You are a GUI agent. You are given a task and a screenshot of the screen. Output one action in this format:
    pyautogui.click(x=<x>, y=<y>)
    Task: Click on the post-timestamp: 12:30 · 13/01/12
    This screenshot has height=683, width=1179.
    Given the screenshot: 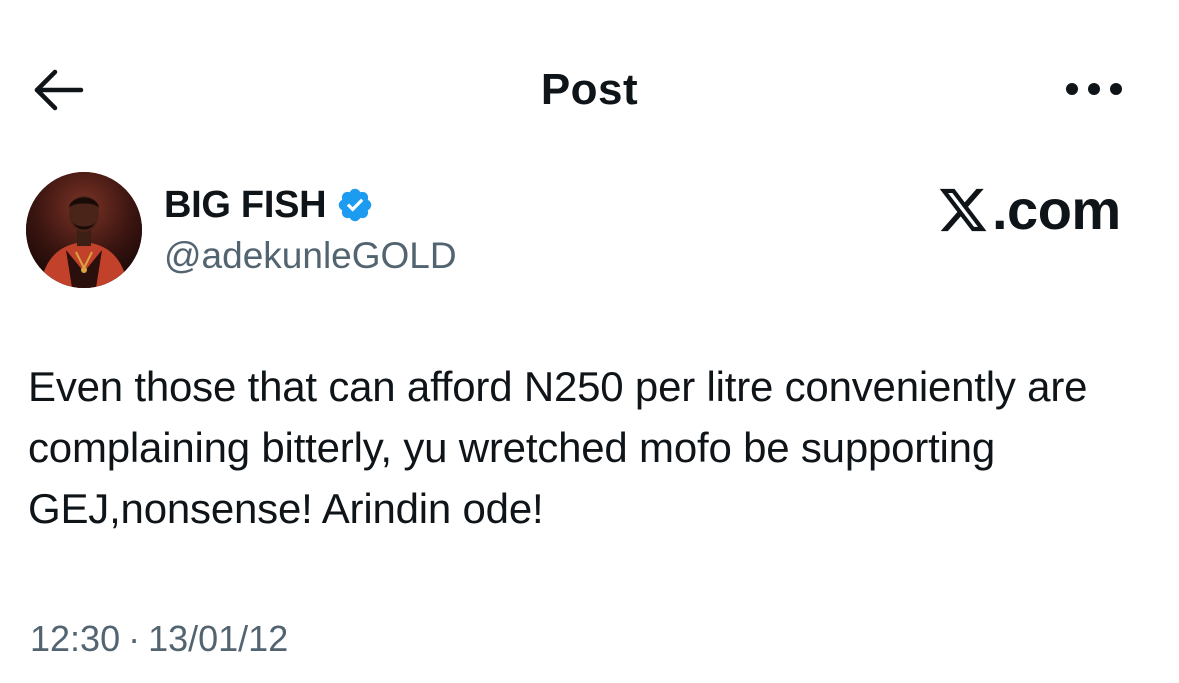 What is the action you would take?
    pyautogui.click(x=159, y=639)
    